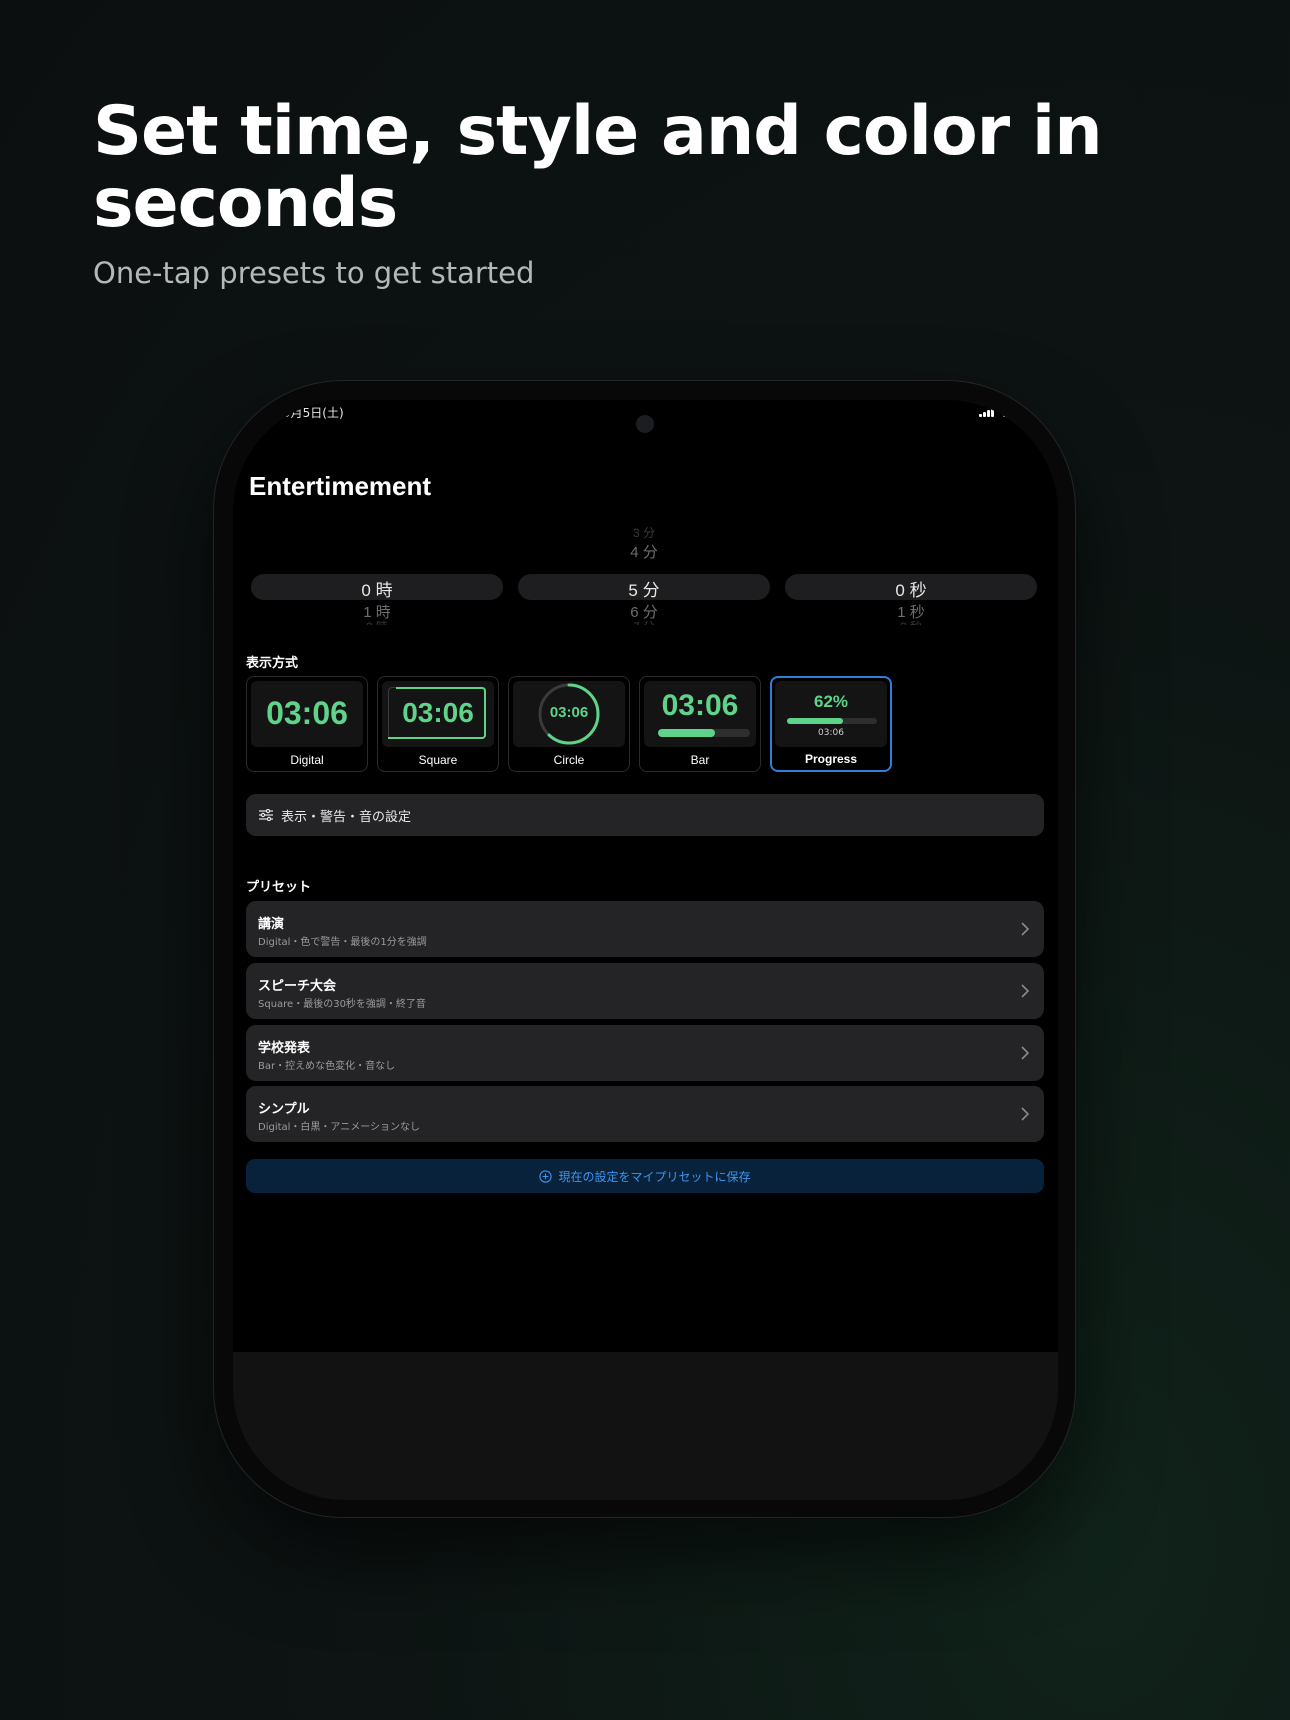 Image resolution: width=1290 pixels, height=1720 pixels. Describe the element at coordinates (598, 167) in the screenshot. I see `hero-headline: Set time, style and color in seconds` at that location.